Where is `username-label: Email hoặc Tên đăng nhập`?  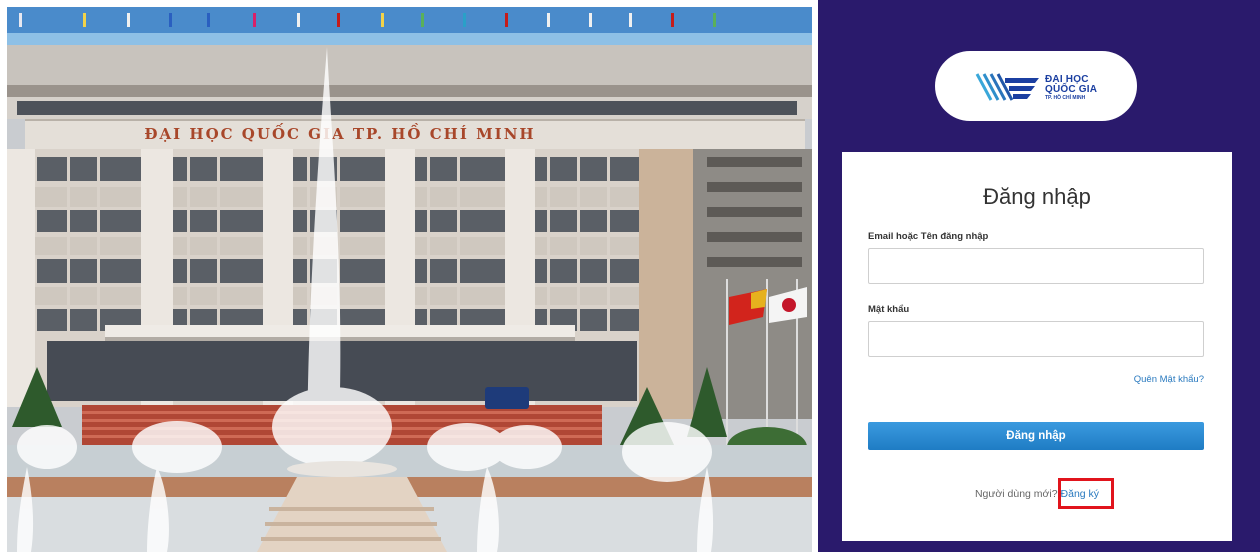
username-label: Email hoặc Tên đăng nhập is located at coordinates (928, 236).